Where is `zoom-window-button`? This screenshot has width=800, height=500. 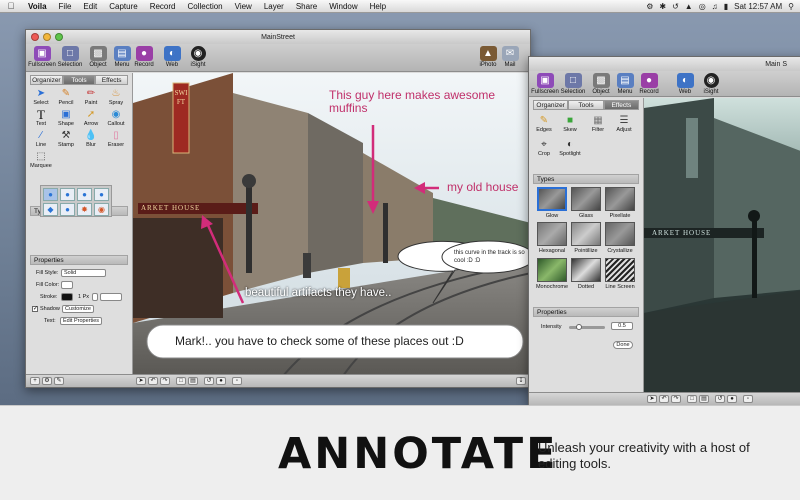
zoom-window-button is located at coordinates (59, 37).